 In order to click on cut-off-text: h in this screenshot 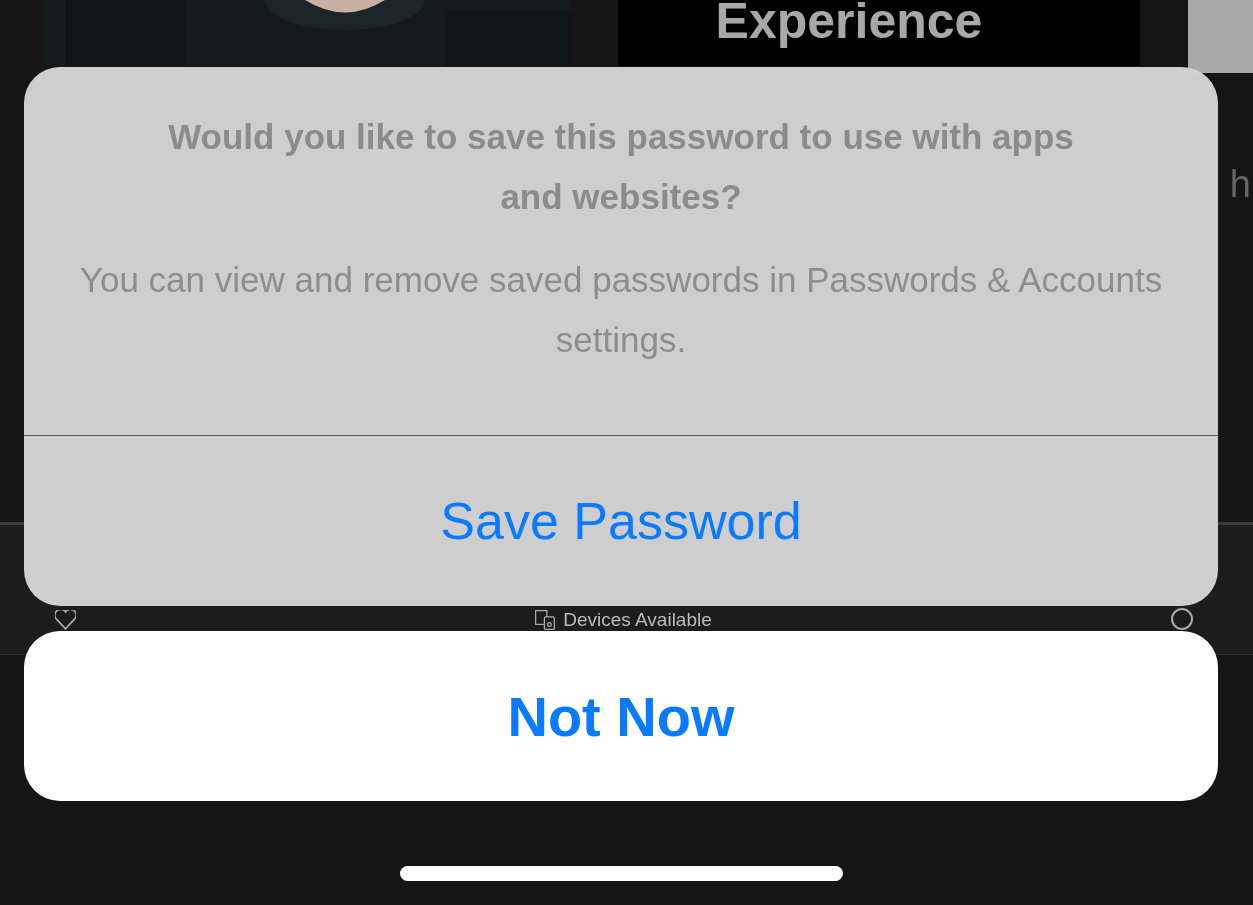, I will do `click(1240, 185)`.